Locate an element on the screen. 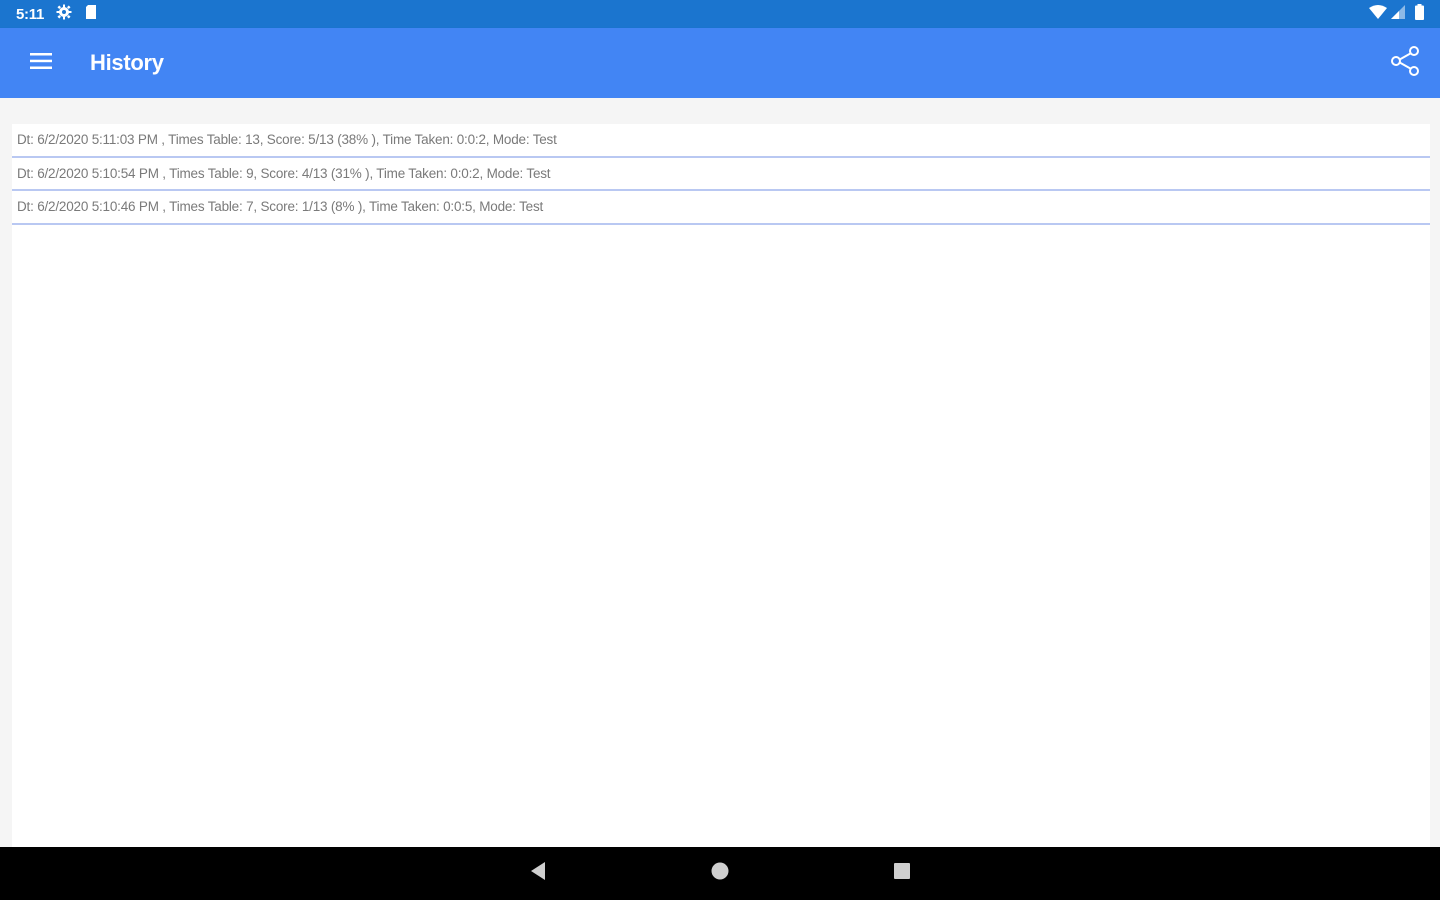 The width and height of the screenshot is (1440, 900). status-bar: 5:11 is located at coordinates (720, 14).